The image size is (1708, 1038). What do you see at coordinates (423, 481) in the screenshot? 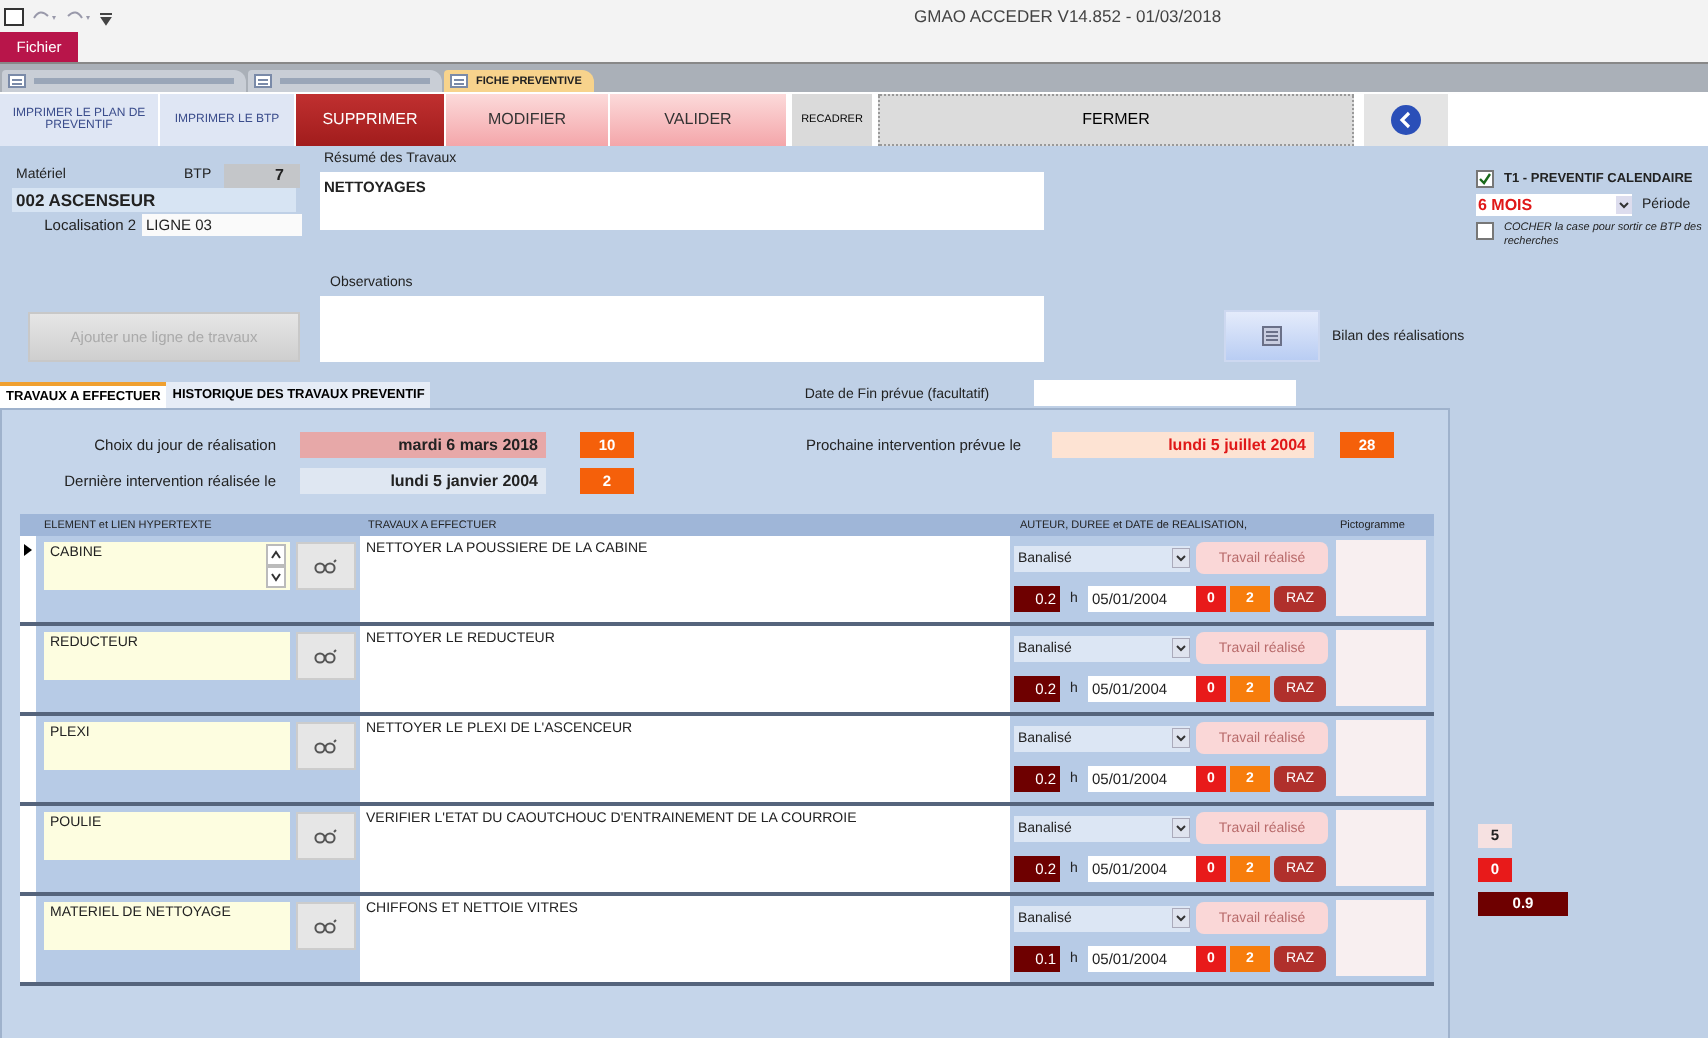
I see `date-field: lundi 5 janvier 2004` at bounding box center [423, 481].